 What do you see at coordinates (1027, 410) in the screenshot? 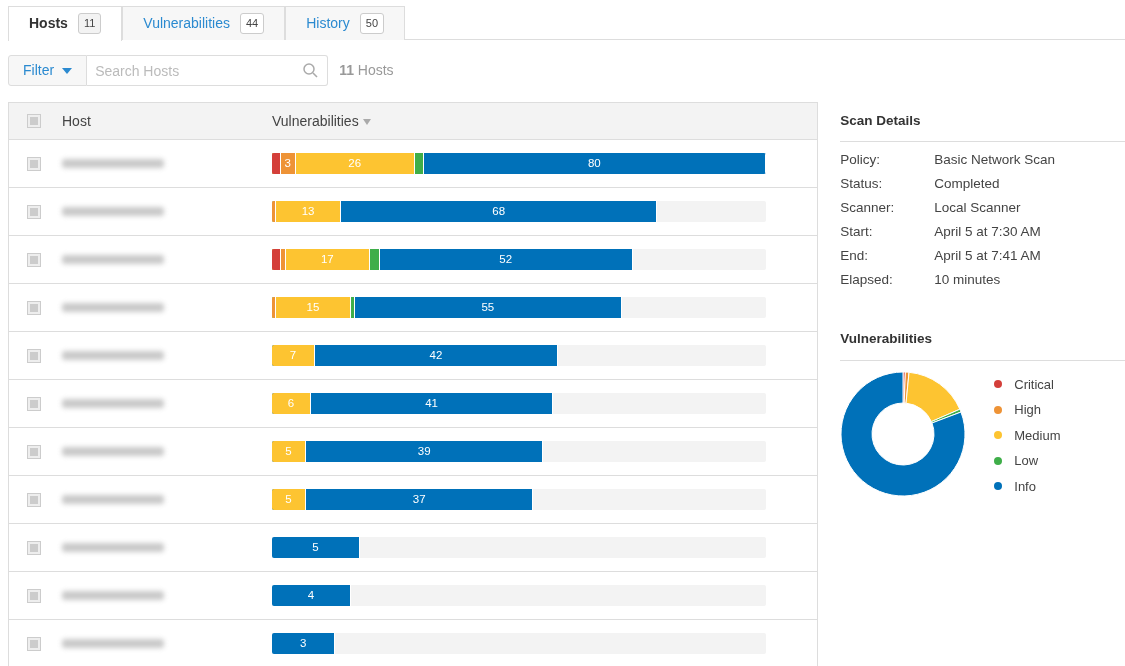
I see `legend-label: High` at bounding box center [1027, 410].